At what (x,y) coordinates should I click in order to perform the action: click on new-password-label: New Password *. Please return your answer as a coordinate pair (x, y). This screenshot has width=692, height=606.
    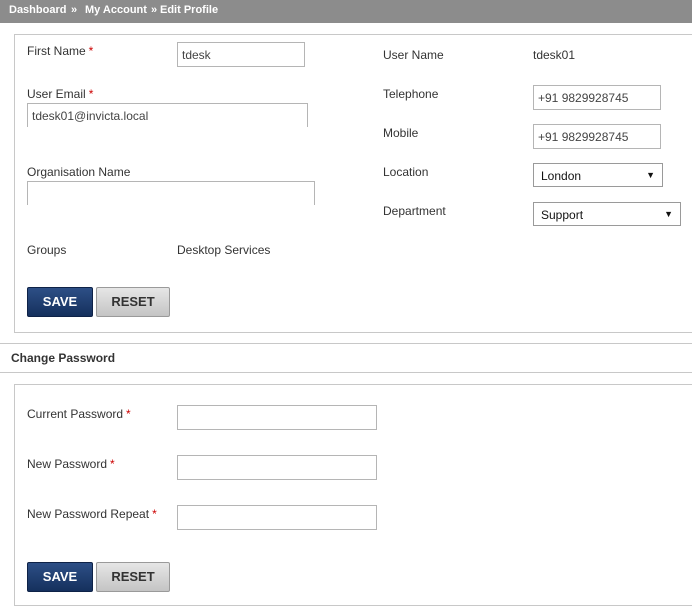
    Looking at the image, I should click on (71, 464).